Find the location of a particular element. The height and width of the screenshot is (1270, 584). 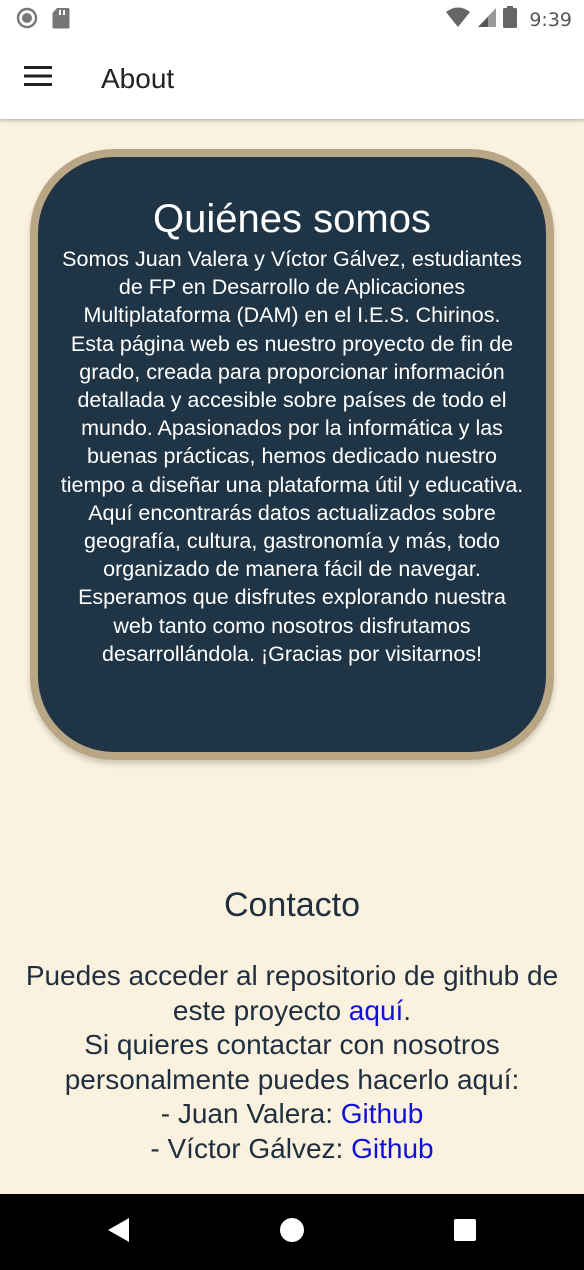

signal-icon is located at coordinates (487, 19).